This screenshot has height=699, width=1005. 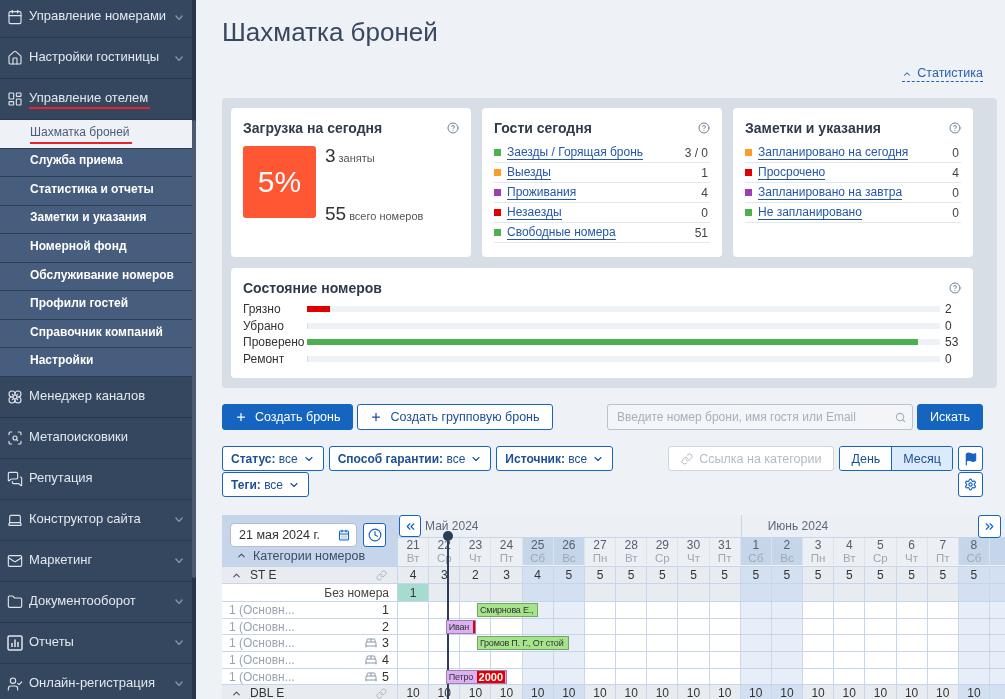 What do you see at coordinates (96, 163) in the screenshot?
I see `sidebar-subitem: Служба приема` at bounding box center [96, 163].